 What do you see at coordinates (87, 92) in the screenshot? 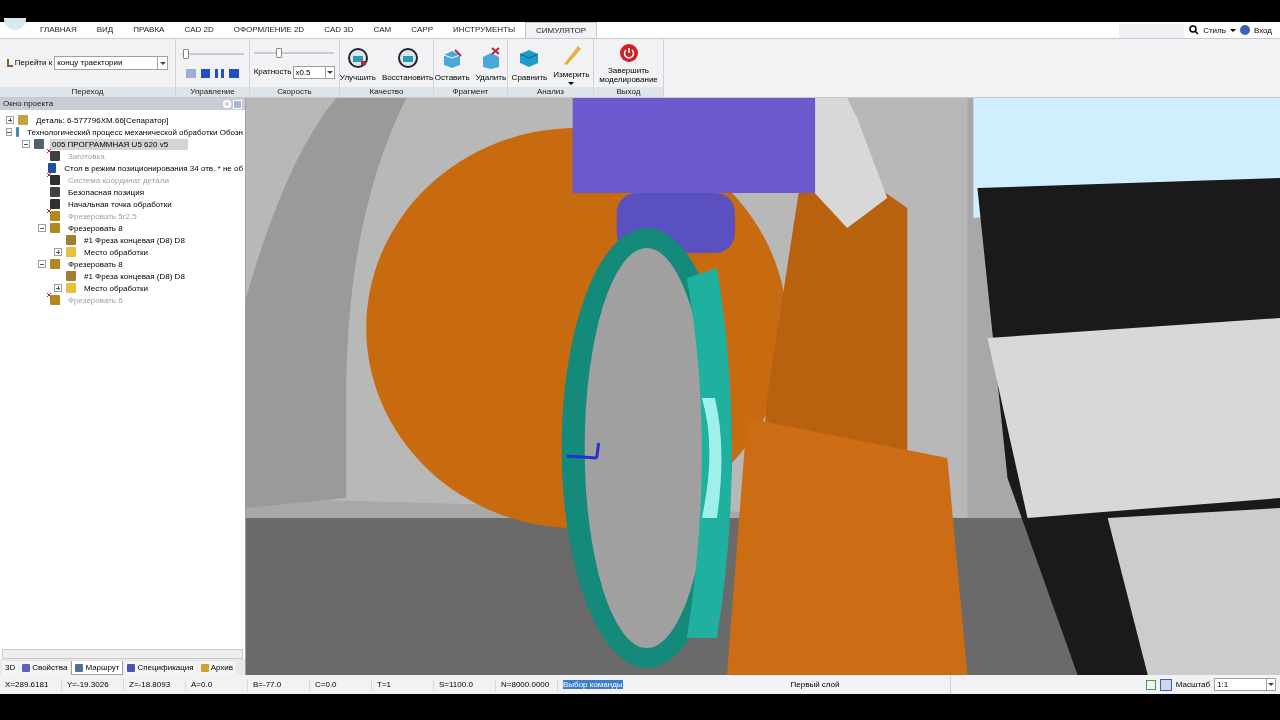
I see `ribbon-group-label: Переход` at bounding box center [87, 92].